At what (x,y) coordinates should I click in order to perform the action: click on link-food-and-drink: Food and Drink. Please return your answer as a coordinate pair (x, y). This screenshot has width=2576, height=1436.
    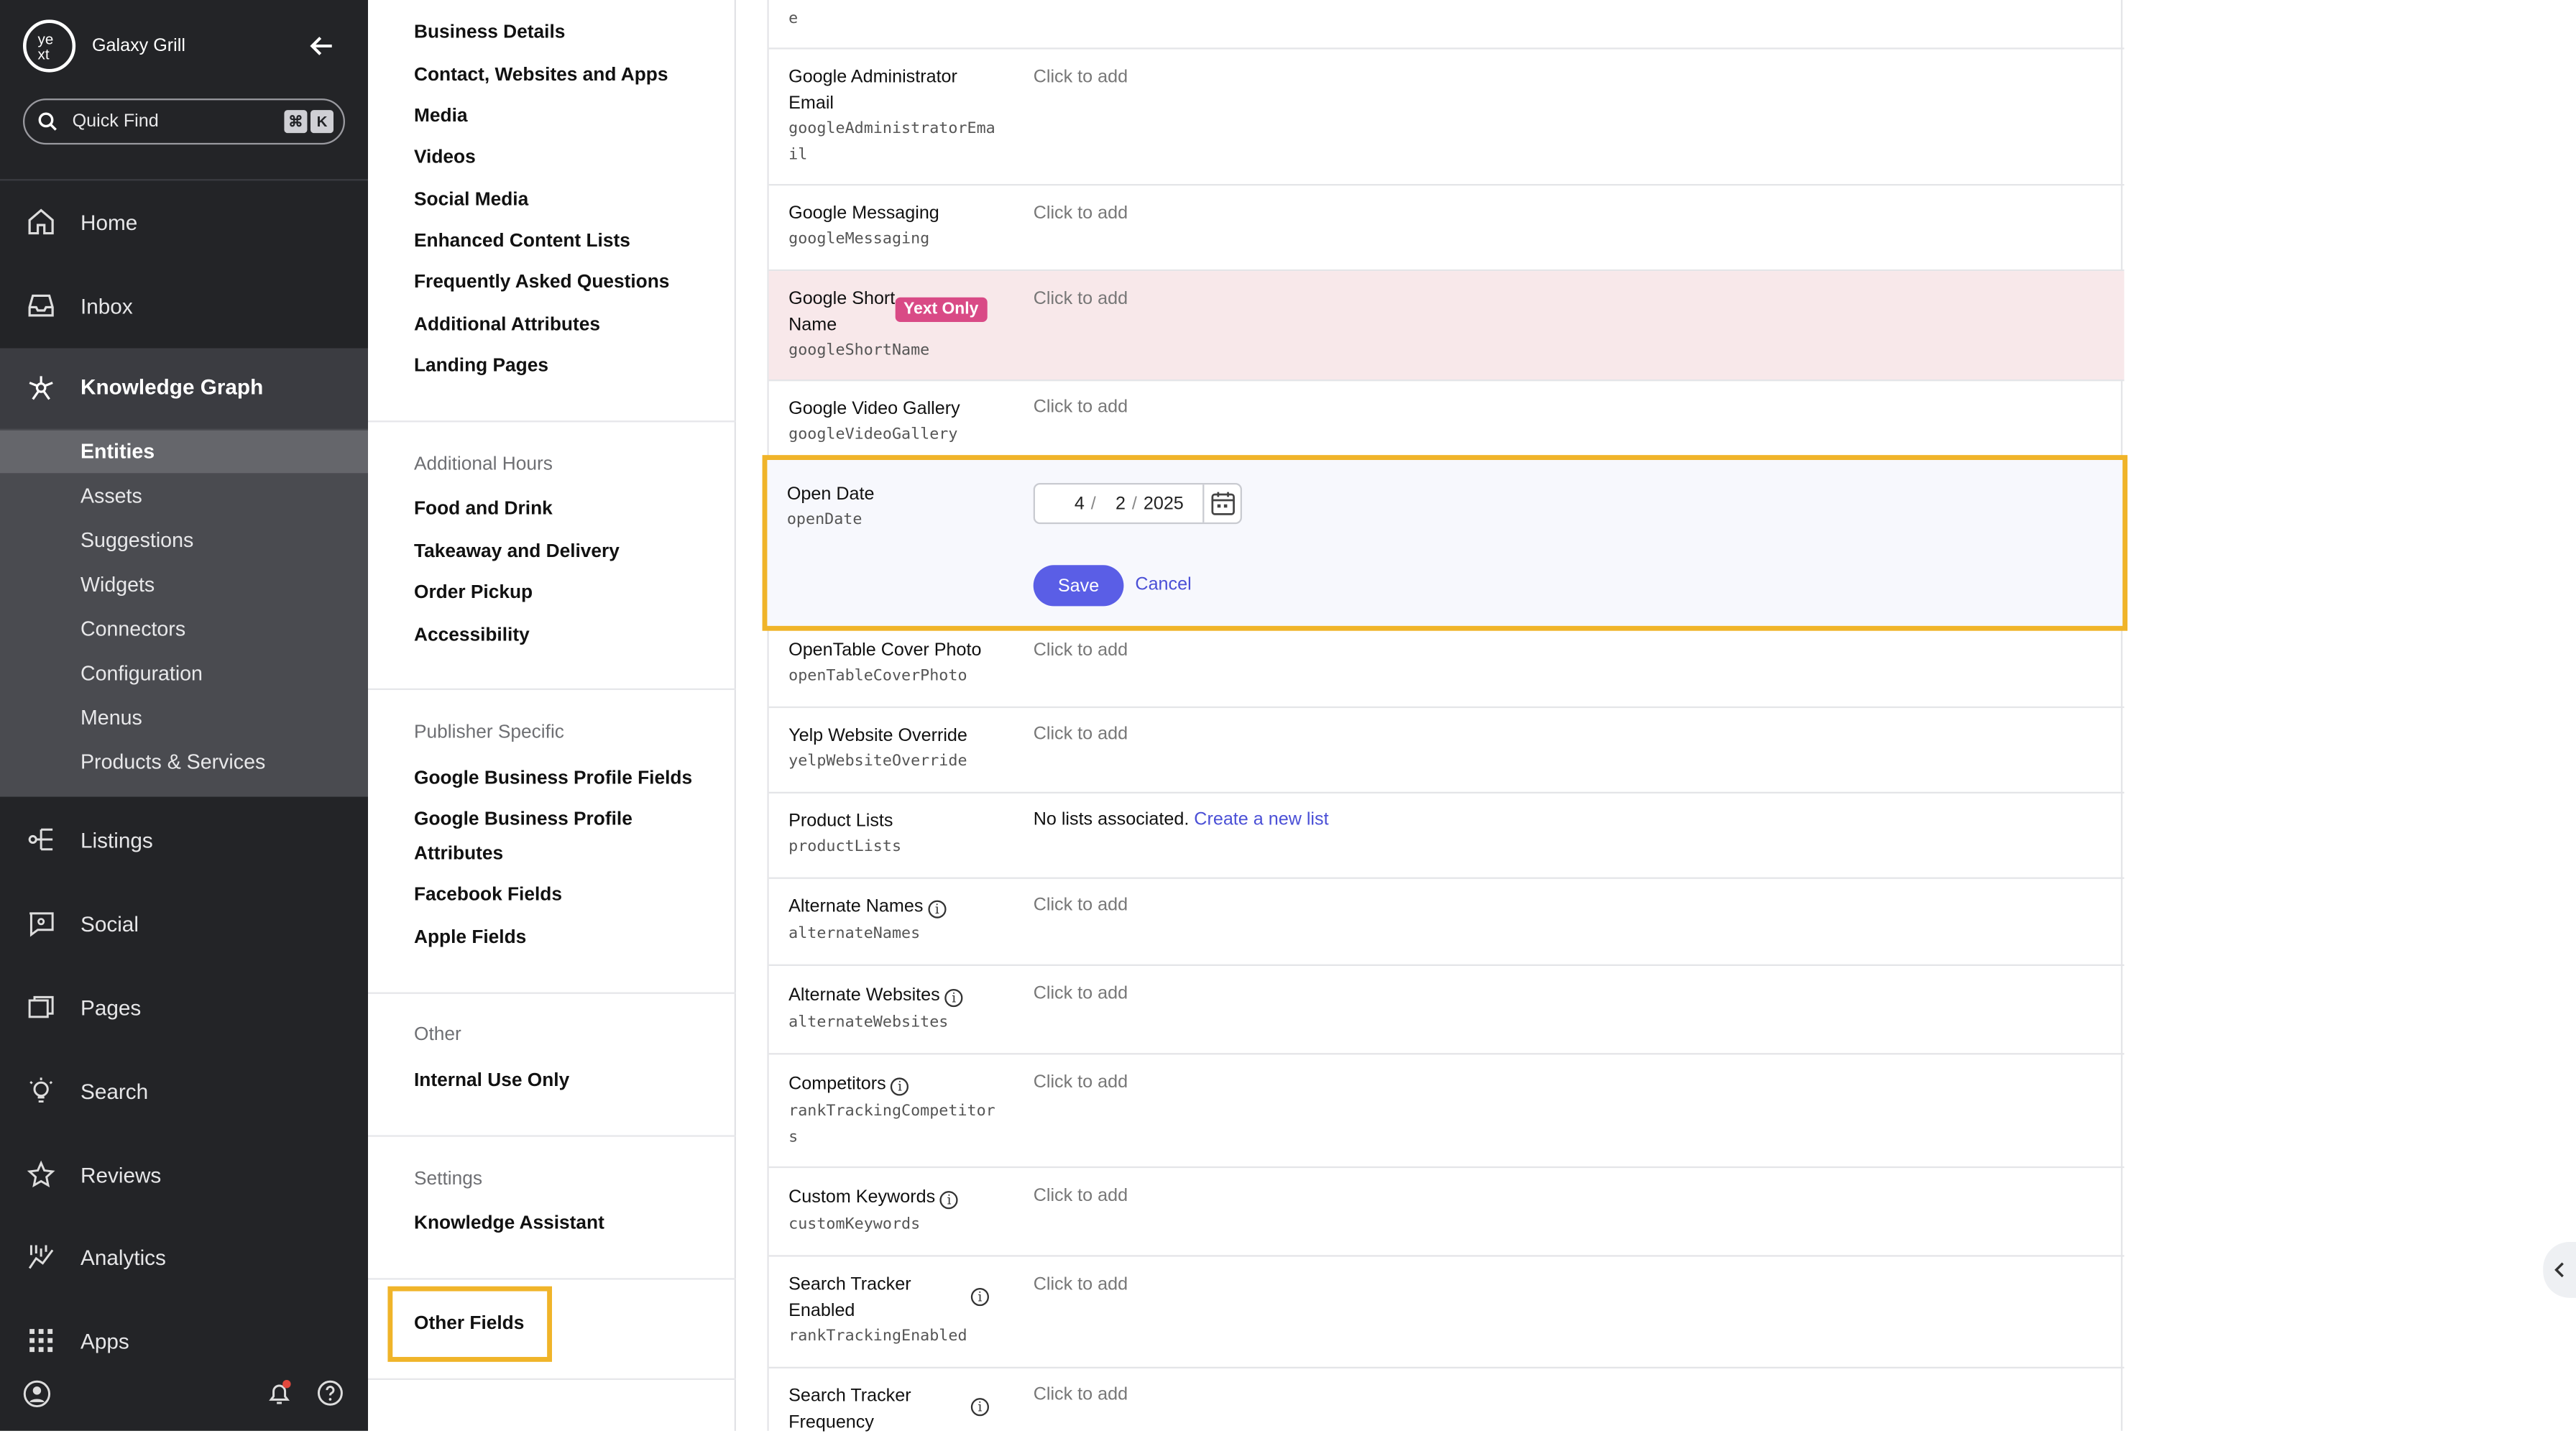
    Looking at the image, I should click on (483, 509).